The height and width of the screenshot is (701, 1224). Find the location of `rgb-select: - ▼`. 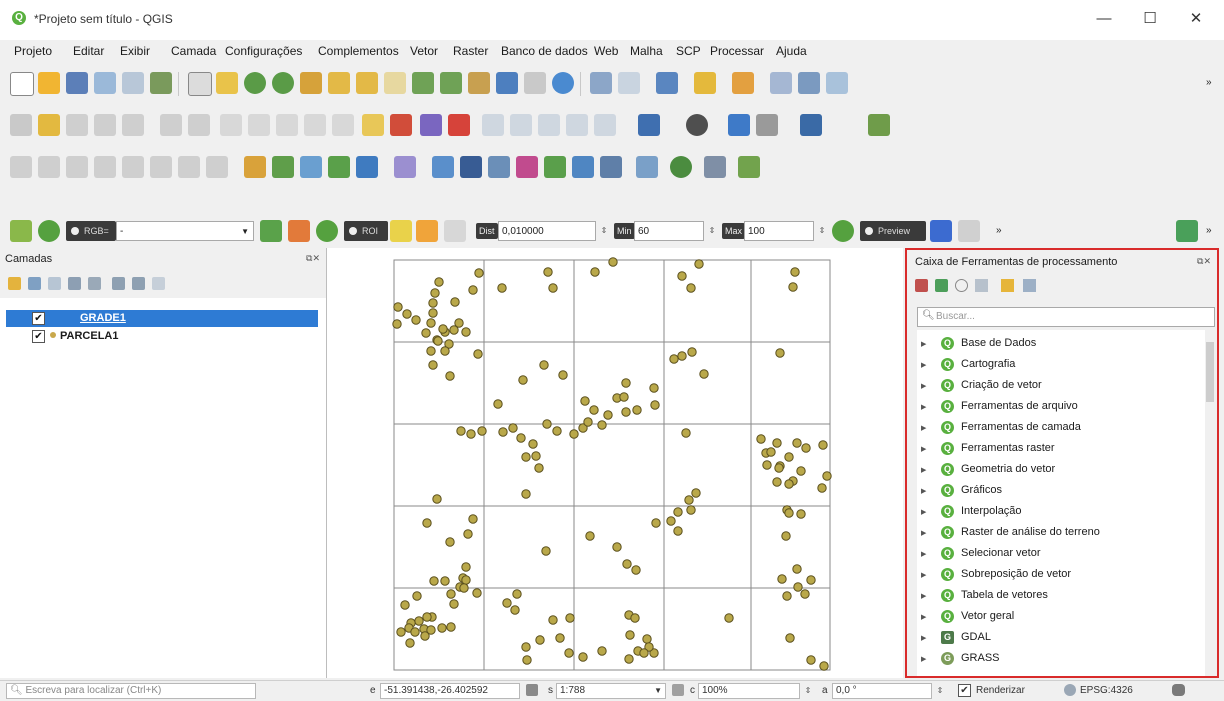

rgb-select: - ▼ is located at coordinates (185, 231).